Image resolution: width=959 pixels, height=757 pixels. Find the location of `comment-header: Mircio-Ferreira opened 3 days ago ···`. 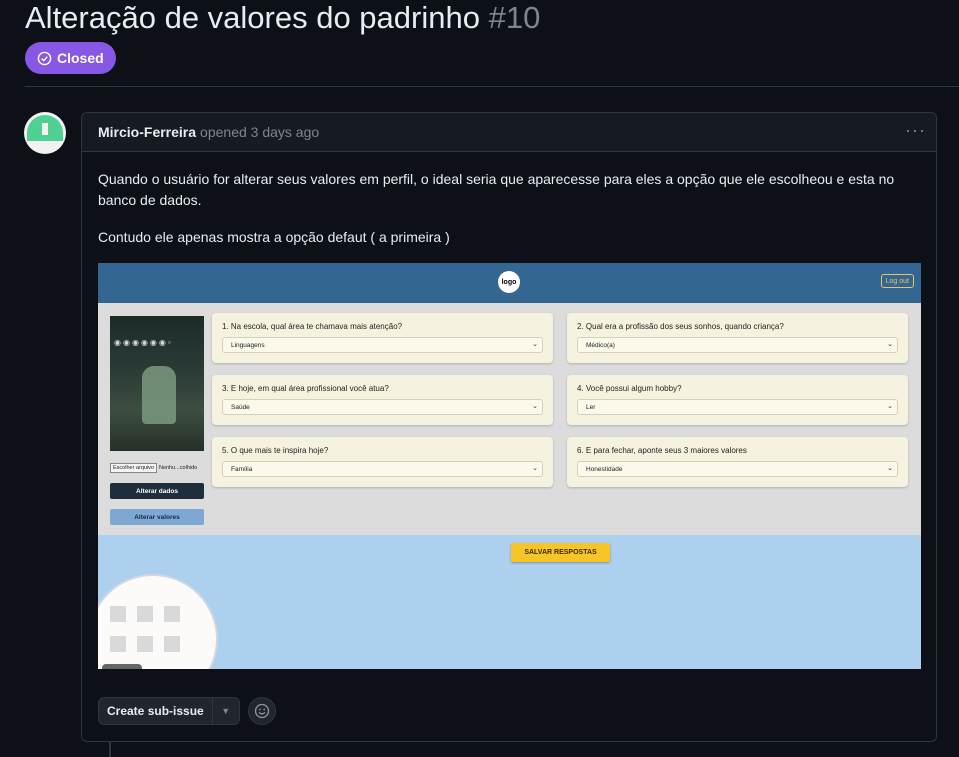

comment-header: Mircio-Ferreira opened 3 days ago ··· is located at coordinates (509, 132).